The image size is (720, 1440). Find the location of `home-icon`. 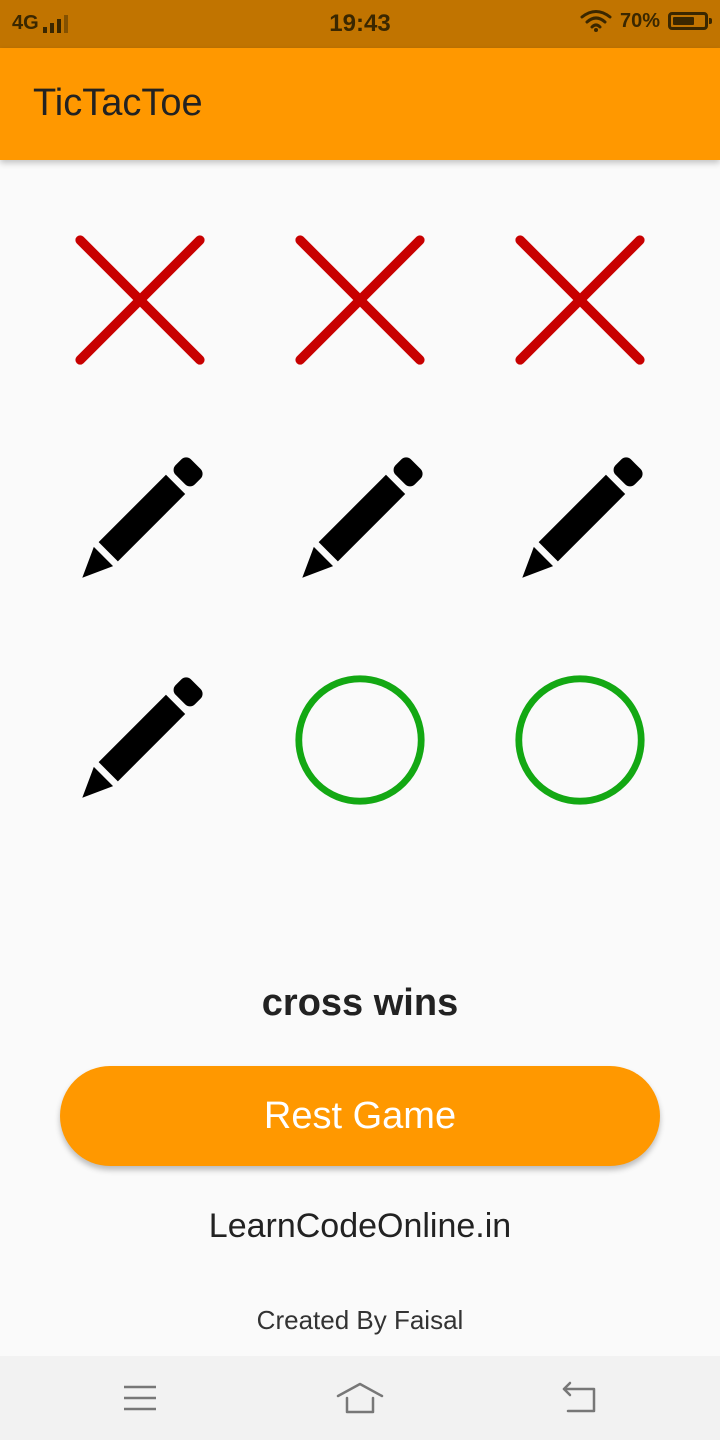

home-icon is located at coordinates (360, 1398).